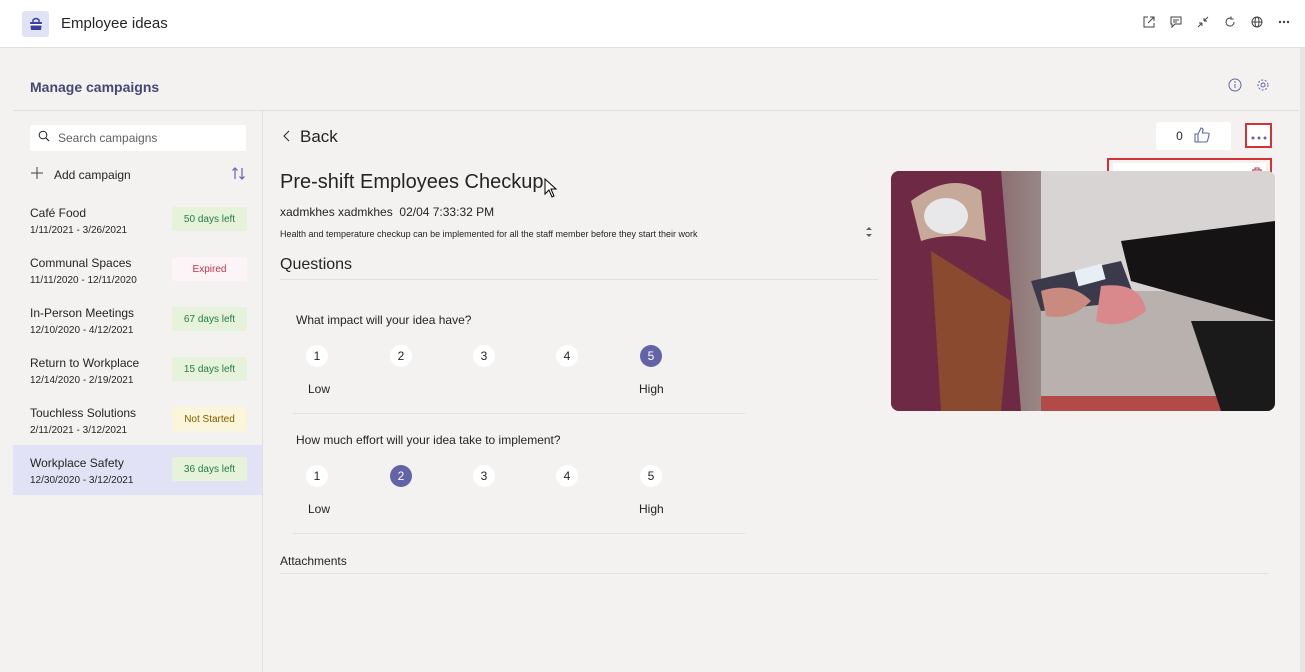 This screenshot has height=672, width=1305. Describe the element at coordinates (1083, 291) in the screenshot. I see `idea-image` at that location.